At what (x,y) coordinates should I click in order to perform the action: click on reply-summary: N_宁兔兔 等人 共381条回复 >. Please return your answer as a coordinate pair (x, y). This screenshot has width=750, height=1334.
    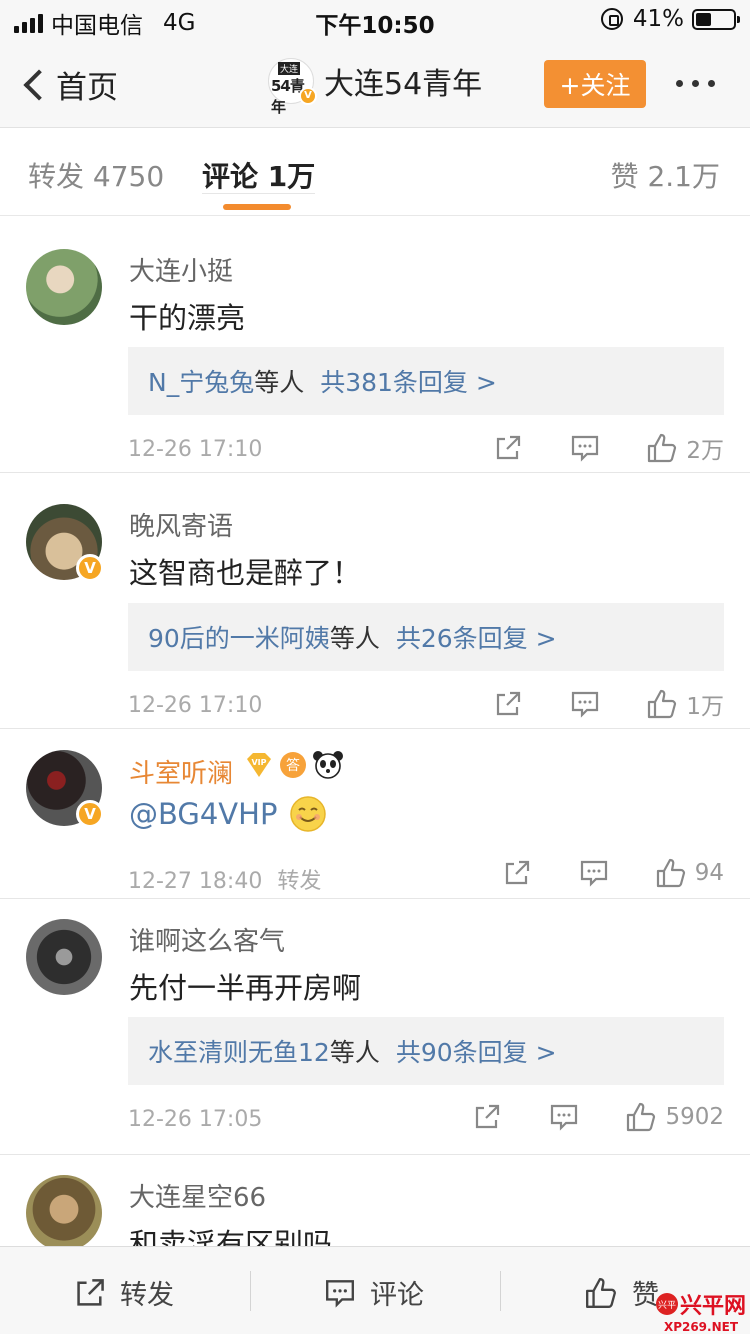
    Looking at the image, I should click on (426, 381).